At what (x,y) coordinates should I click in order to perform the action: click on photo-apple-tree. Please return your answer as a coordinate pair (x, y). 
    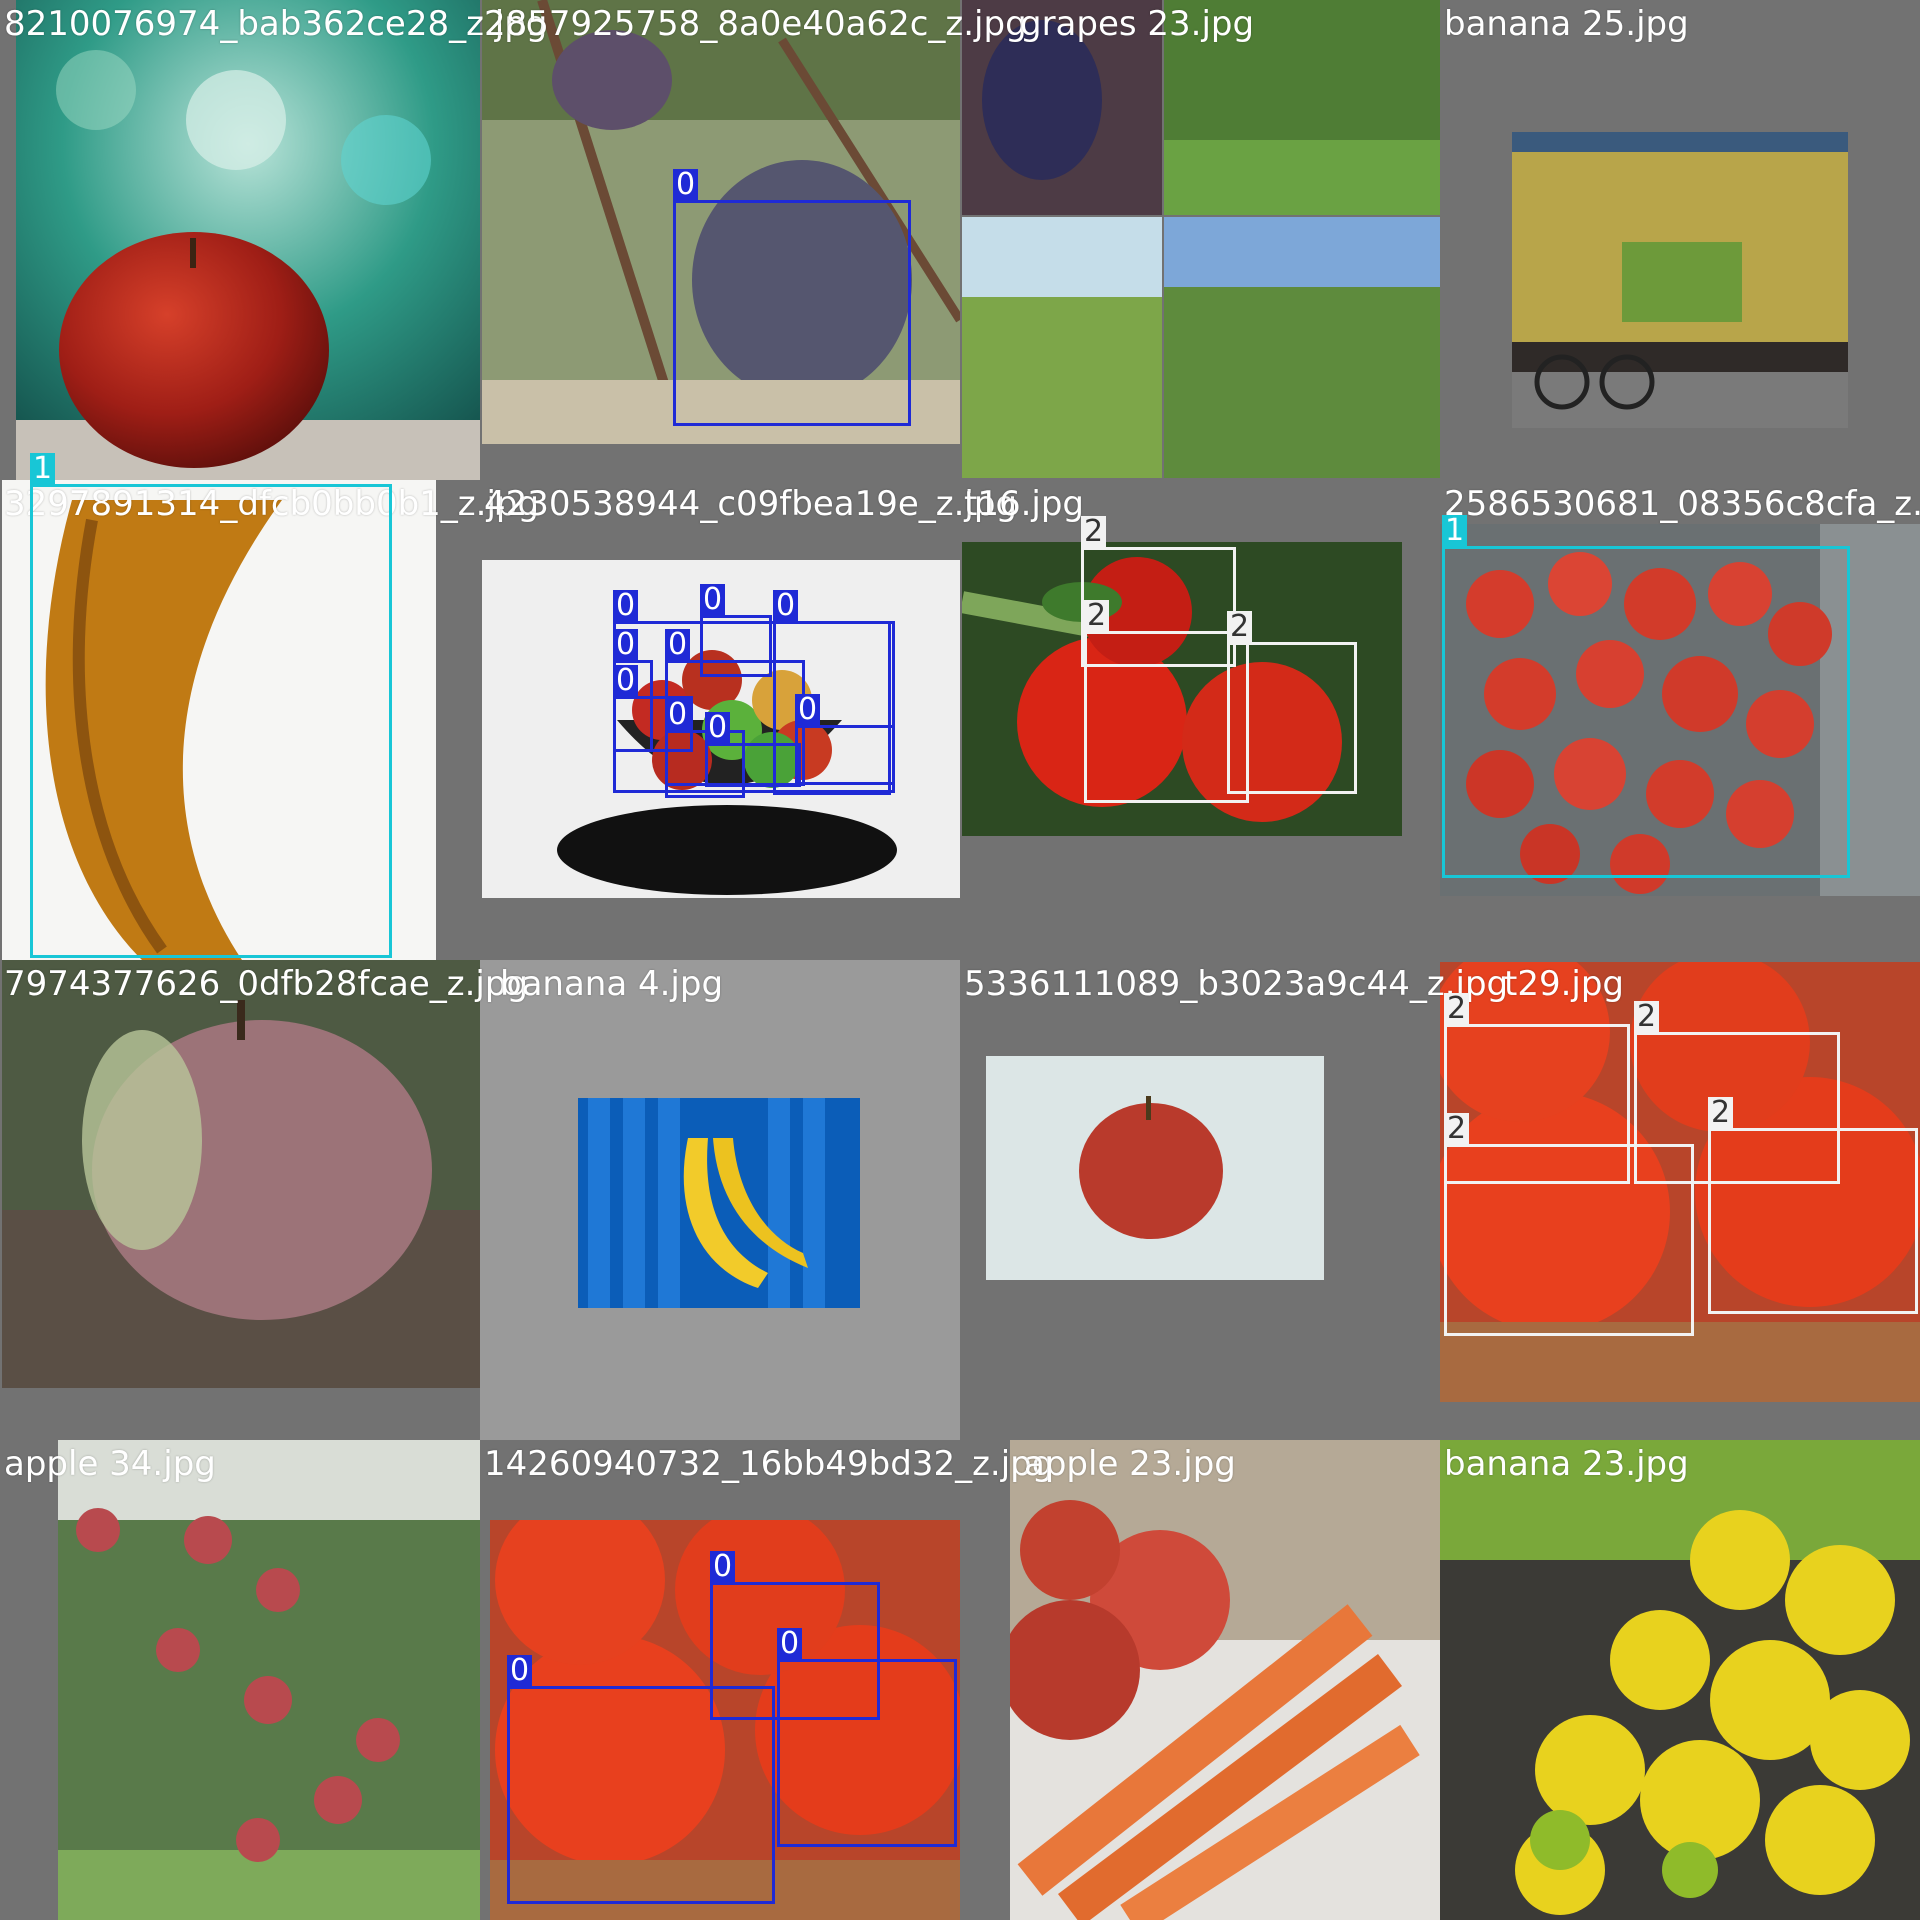
    Looking at the image, I should click on (269, 1680).